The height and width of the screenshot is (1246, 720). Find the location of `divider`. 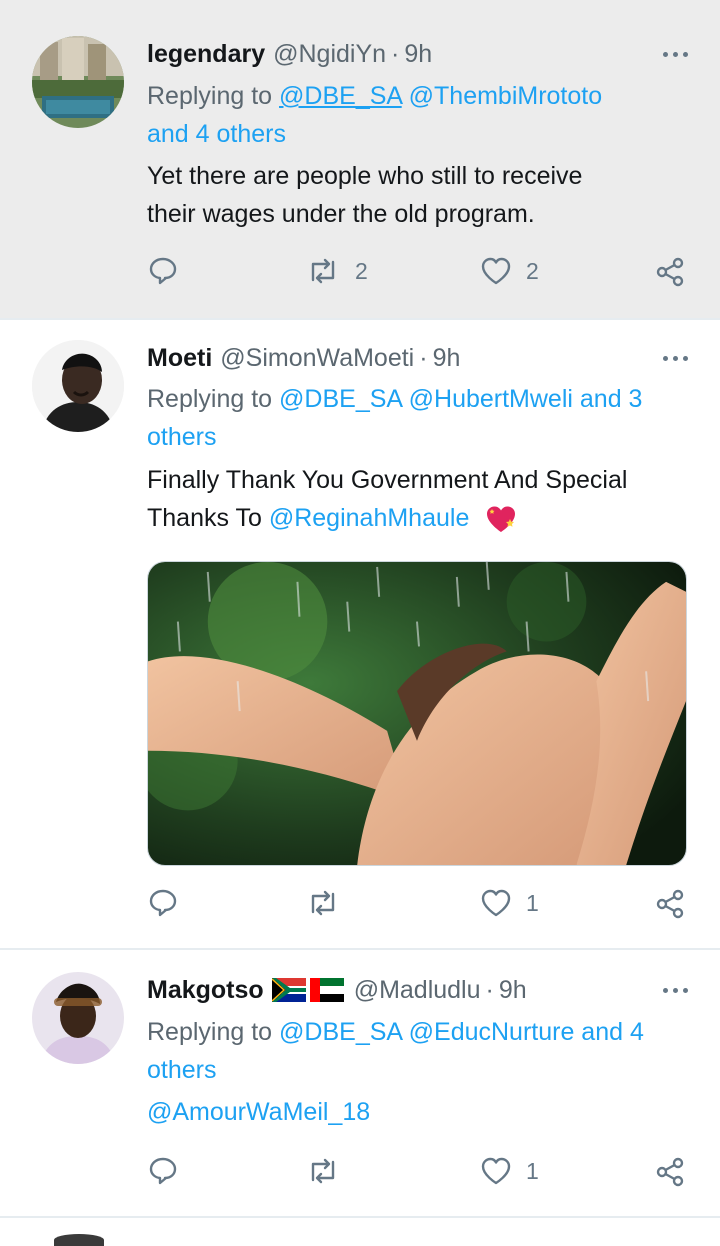

divider is located at coordinates (360, 1217).